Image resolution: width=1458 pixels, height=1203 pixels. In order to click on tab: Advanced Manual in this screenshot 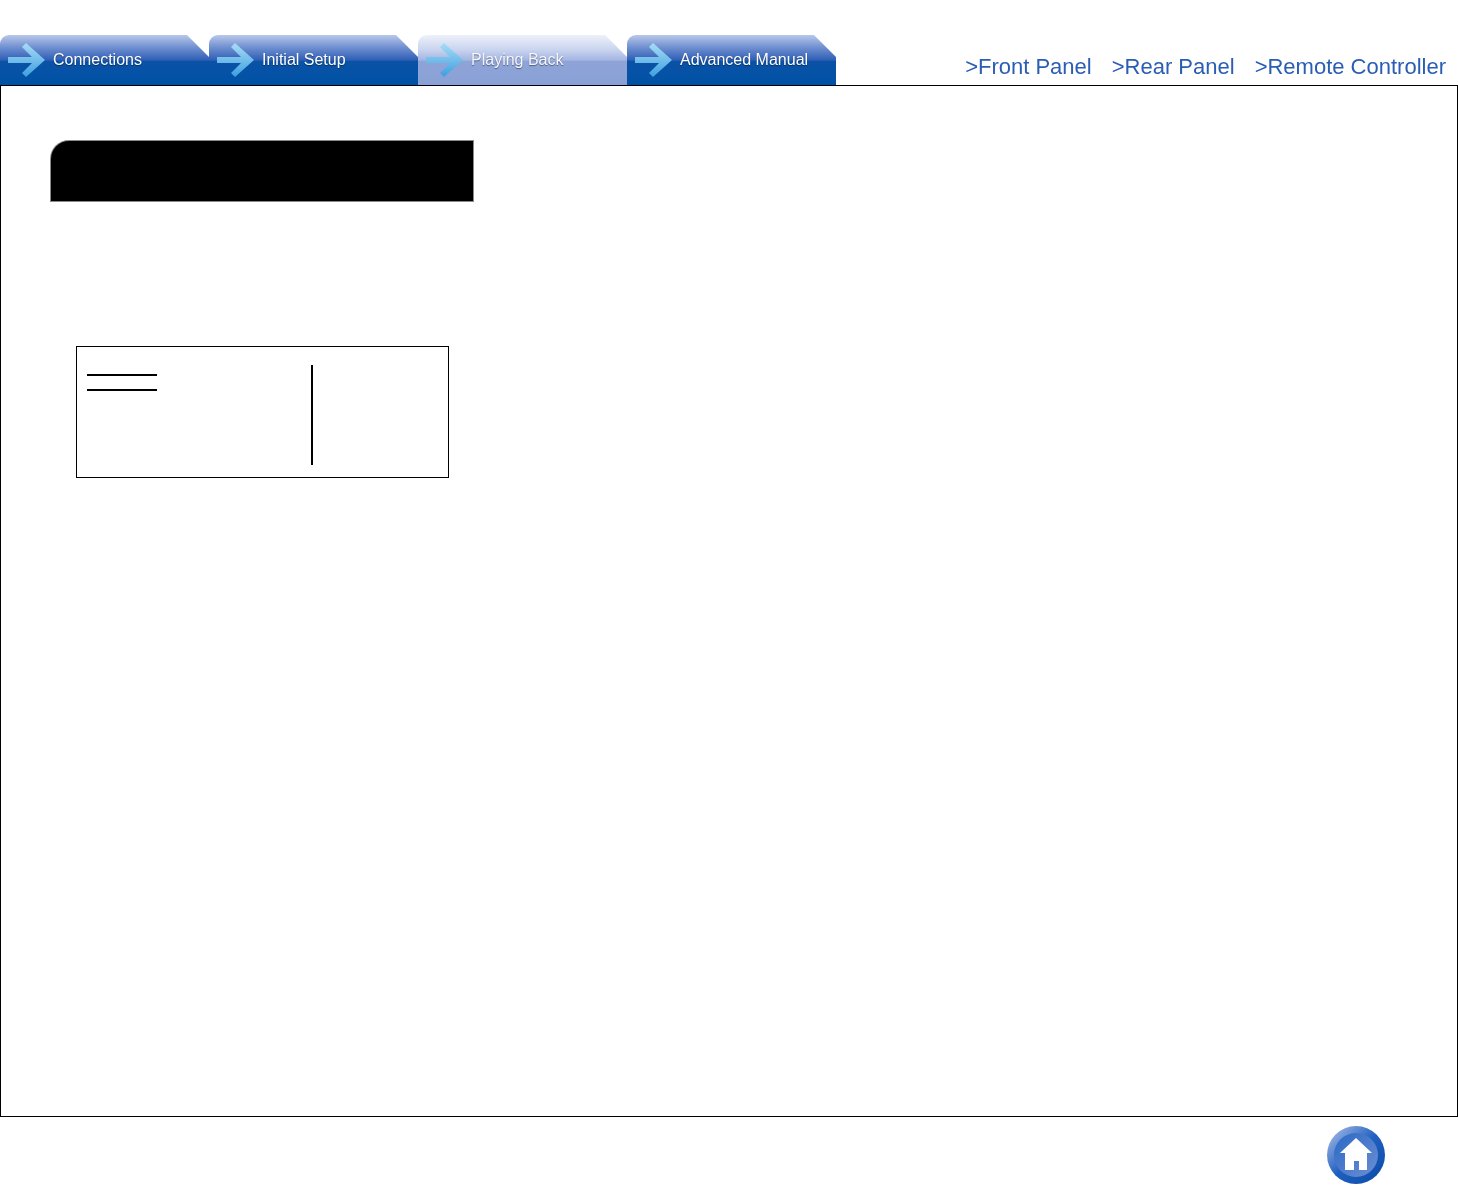, I will do `click(731, 60)`.